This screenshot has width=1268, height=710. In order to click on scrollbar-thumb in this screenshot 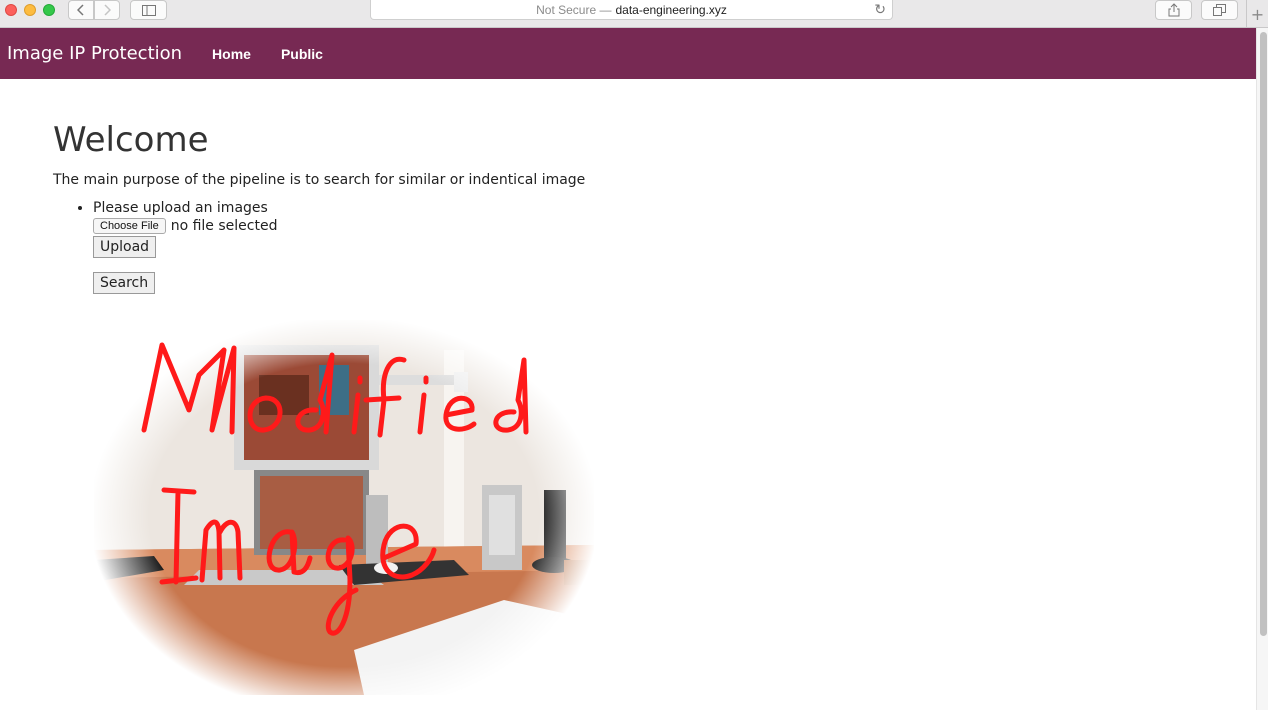, I will do `click(1263, 334)`.